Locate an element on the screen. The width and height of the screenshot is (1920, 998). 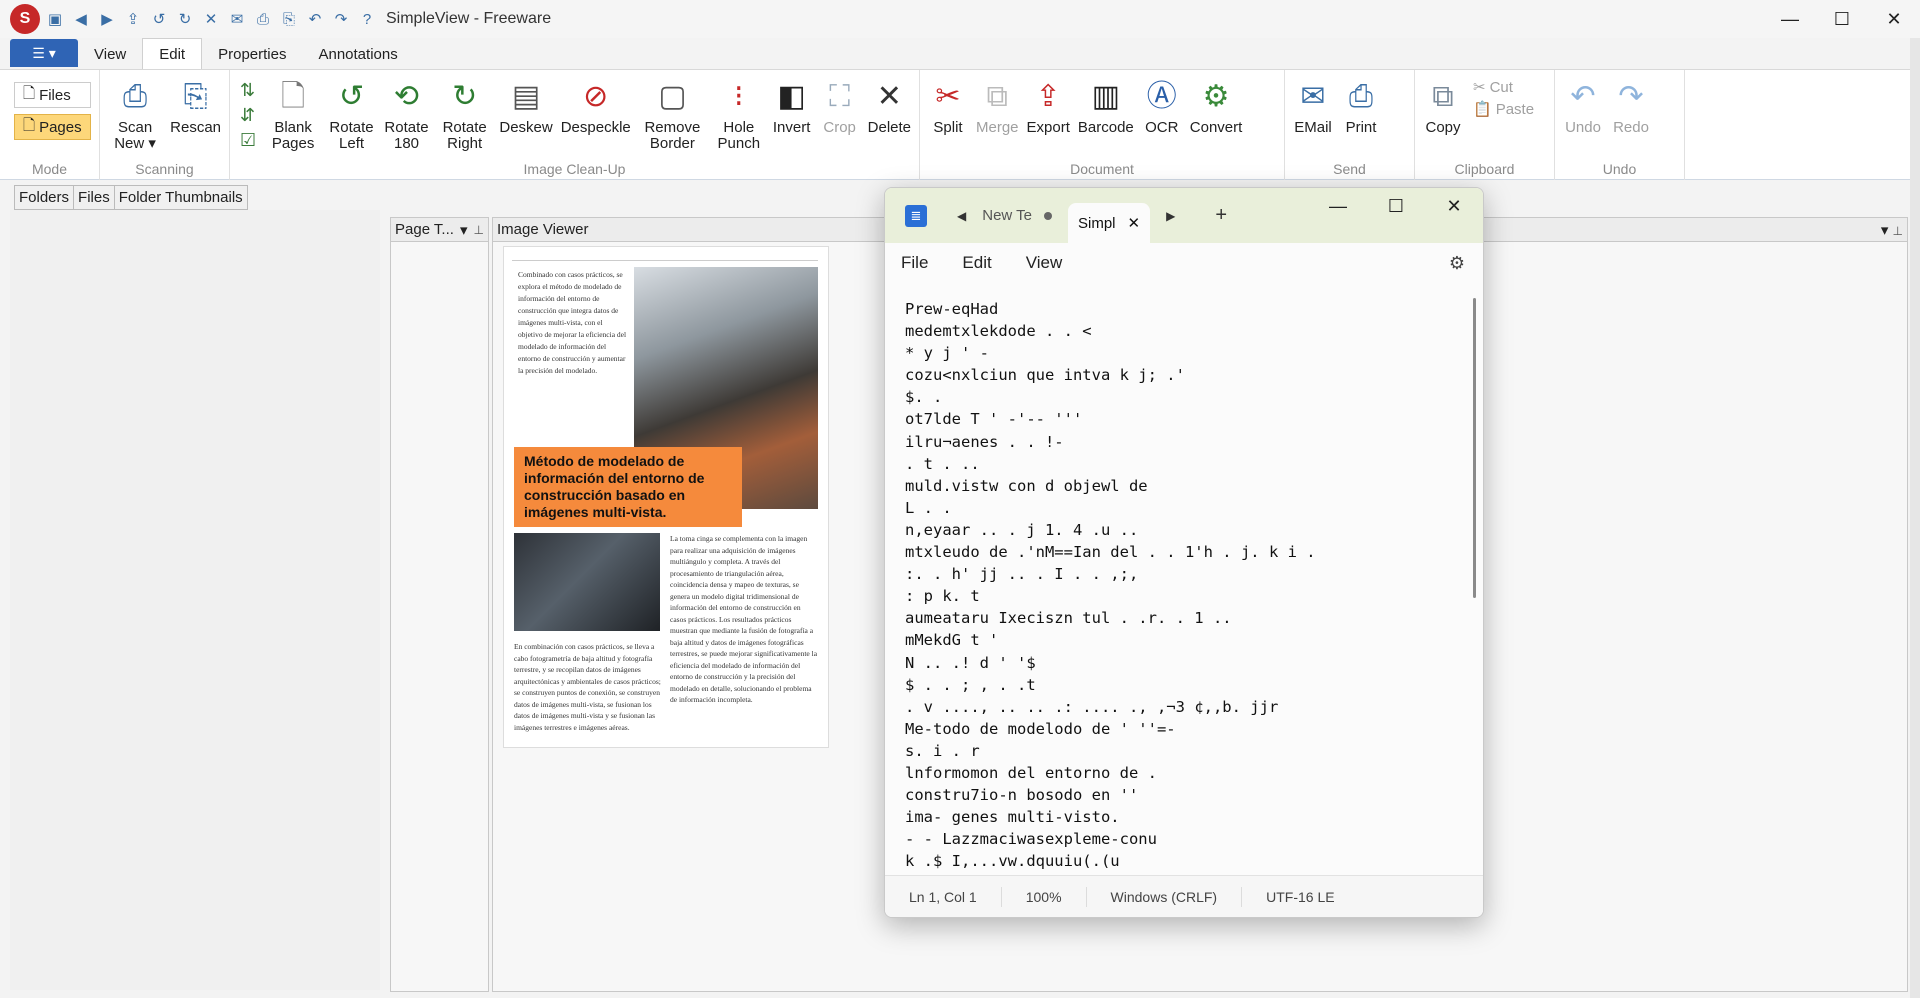
export-icon: ⇪ is located at coordinates (133, 19).